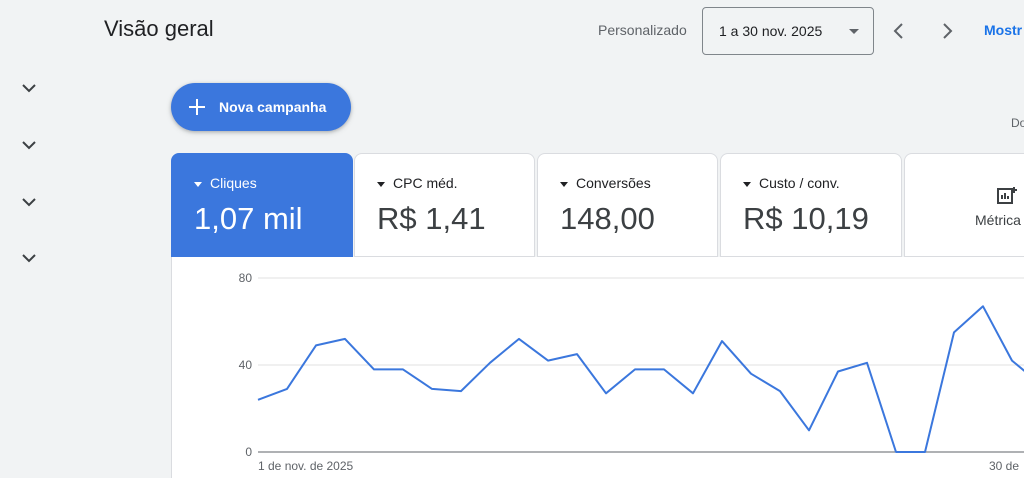  What do you see at coordinates (806, 218) in the screenshot?
I see `metric-value: R$ 10,19` at bounding box center [806, 218].